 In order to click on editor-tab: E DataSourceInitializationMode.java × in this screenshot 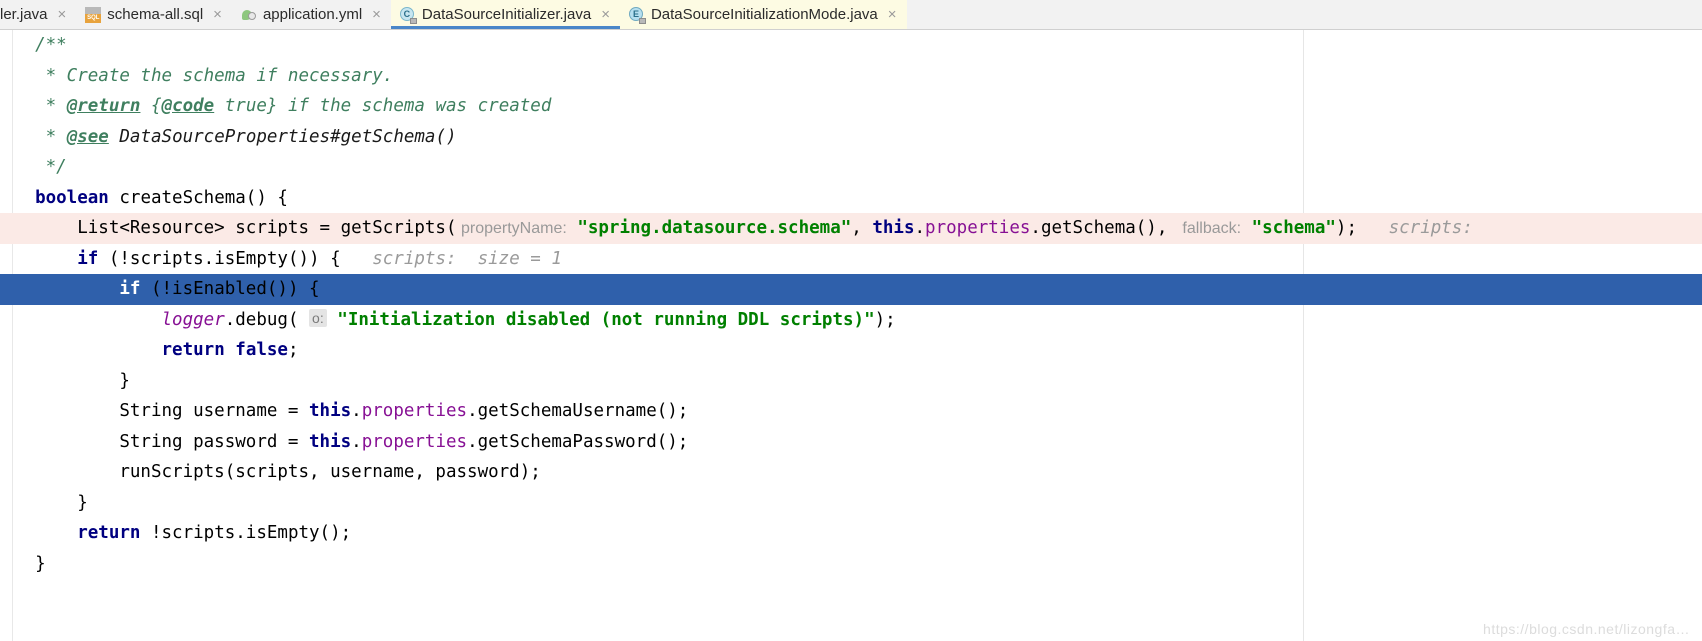, I will do `click(763, 14)`.